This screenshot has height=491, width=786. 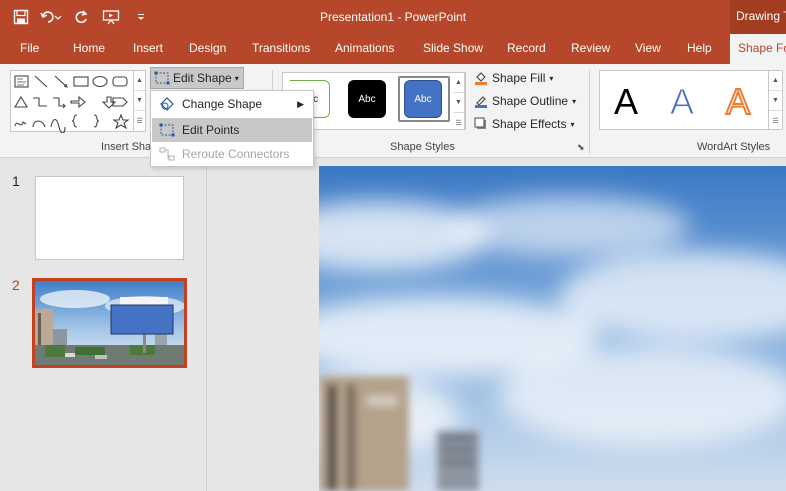 I want to click on menu-item-change-shape: Change Shape ▶, so click(x=232, y=104).